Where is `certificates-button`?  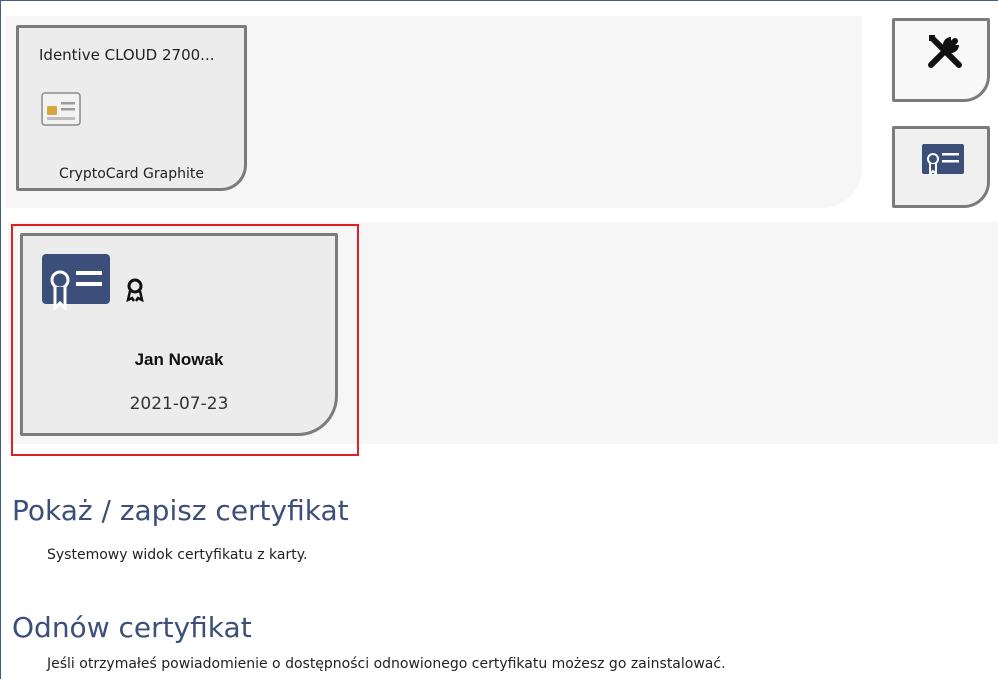
certificates-button is located at coordinates (941, 167).